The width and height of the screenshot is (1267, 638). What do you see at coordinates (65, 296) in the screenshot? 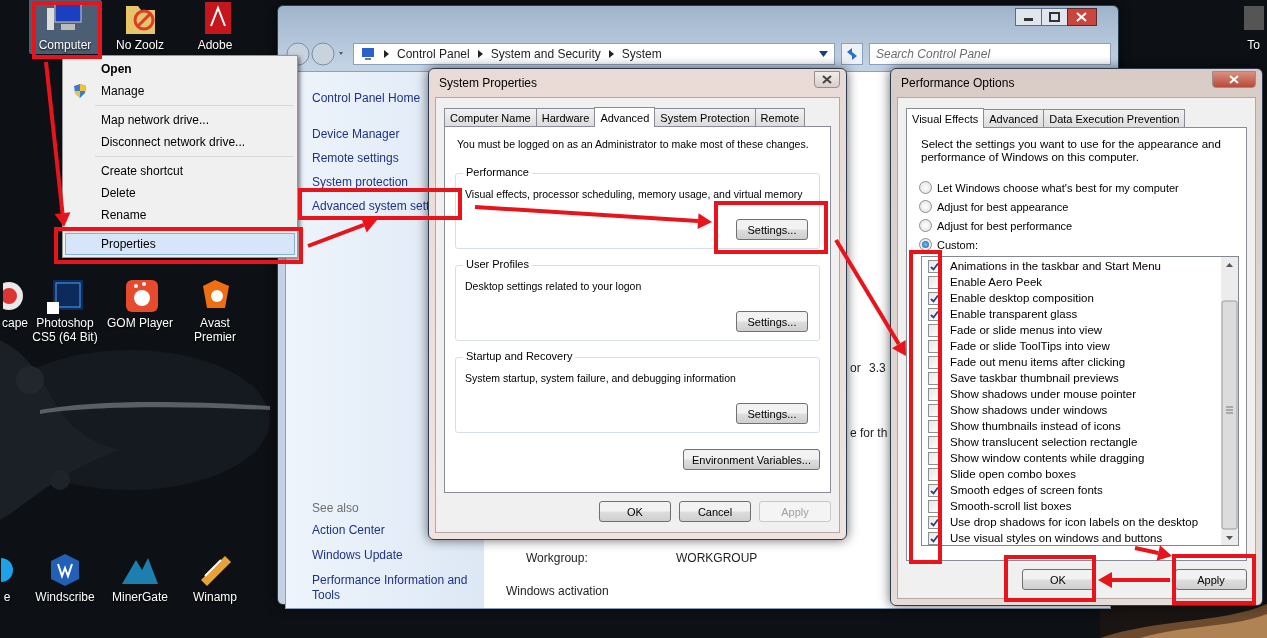
I see `app-icon` at bounding box center [65, 296].